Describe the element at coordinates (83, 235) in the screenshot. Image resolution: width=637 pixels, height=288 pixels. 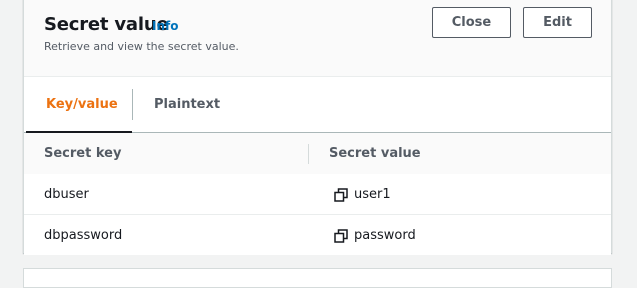
I see `secret-key-cell: dbpassword` at that location.